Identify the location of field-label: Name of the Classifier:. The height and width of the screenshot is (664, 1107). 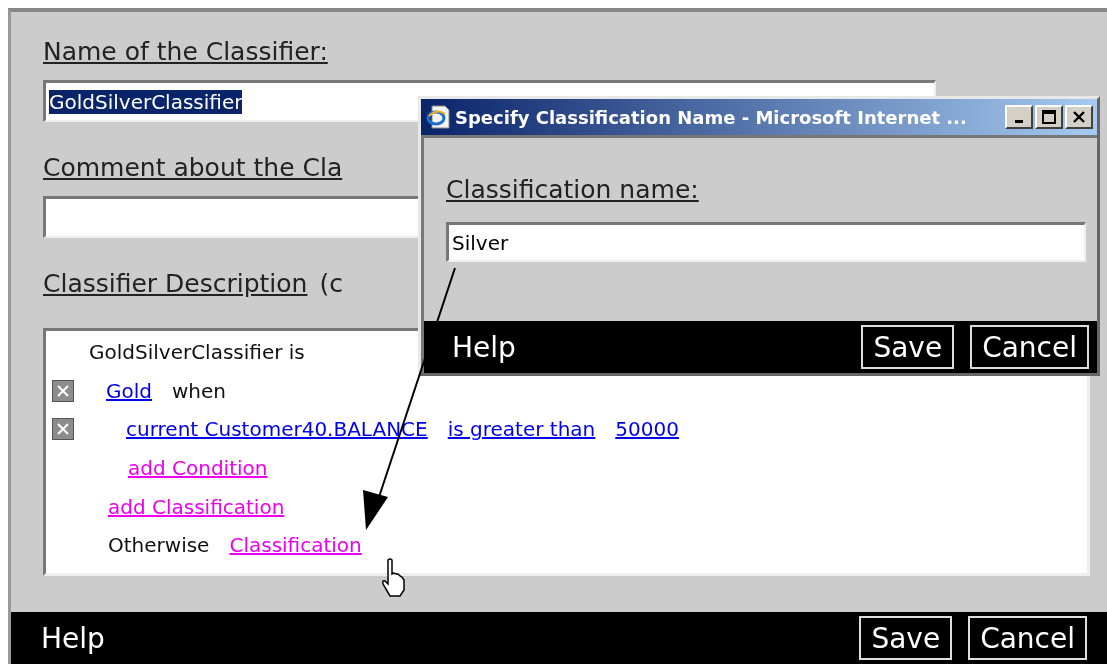
(185, 52).